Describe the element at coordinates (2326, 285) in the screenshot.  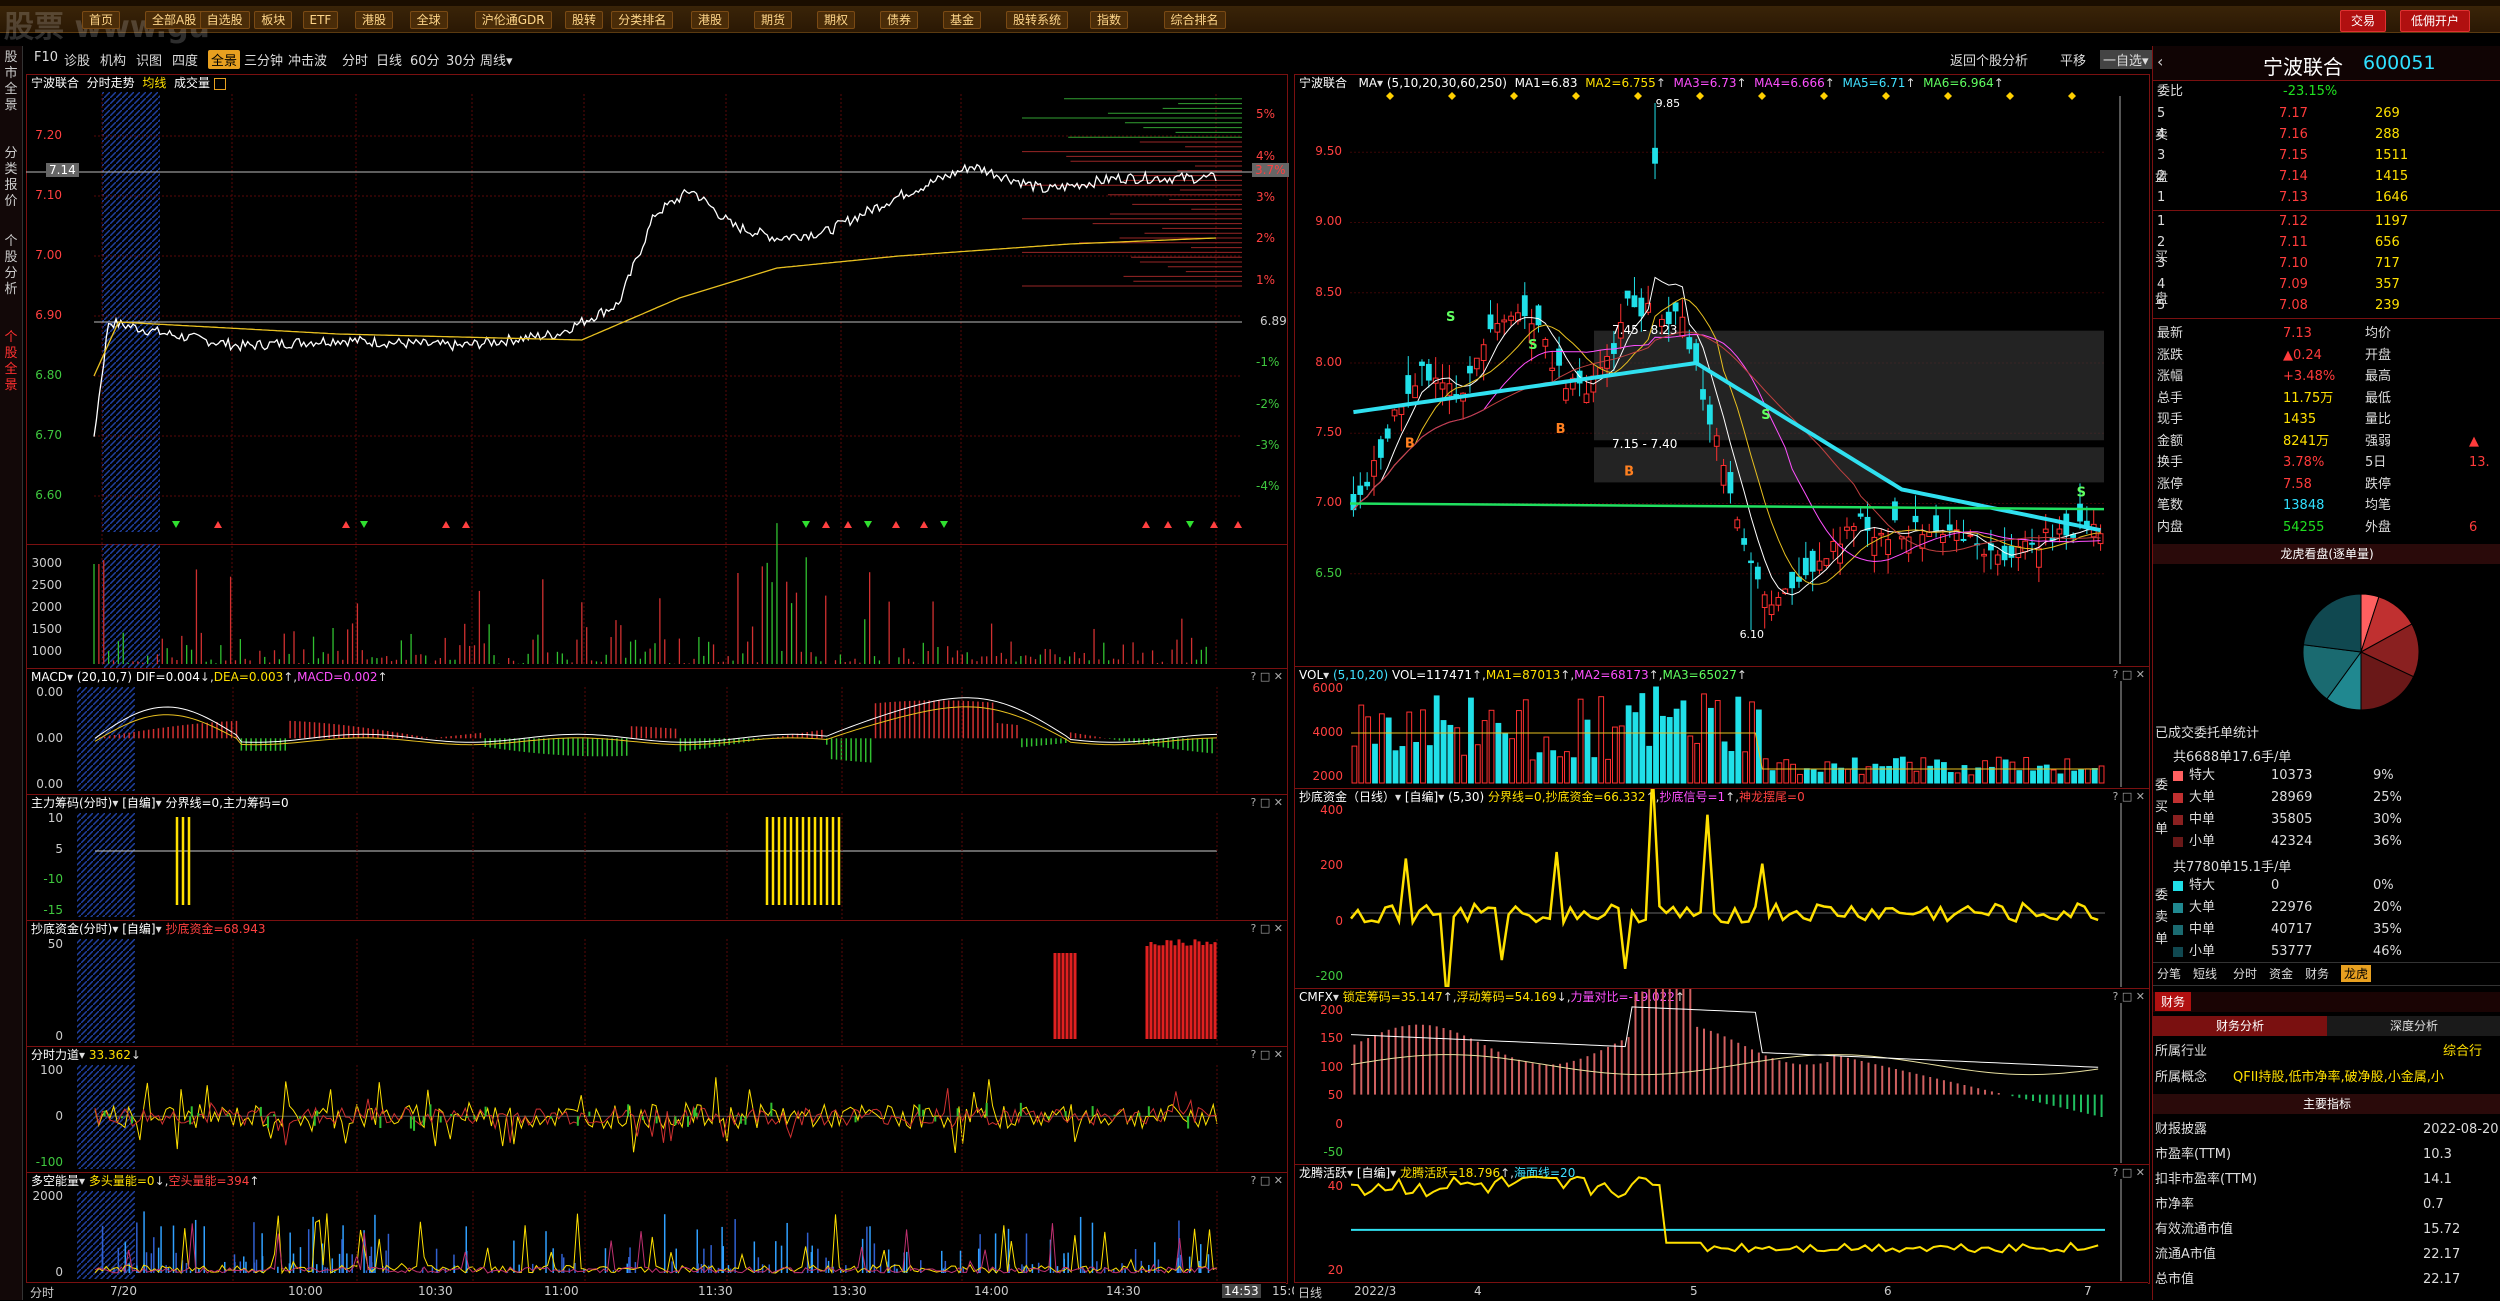
I see `bid-row-4: 4 7.09 357` at that location.